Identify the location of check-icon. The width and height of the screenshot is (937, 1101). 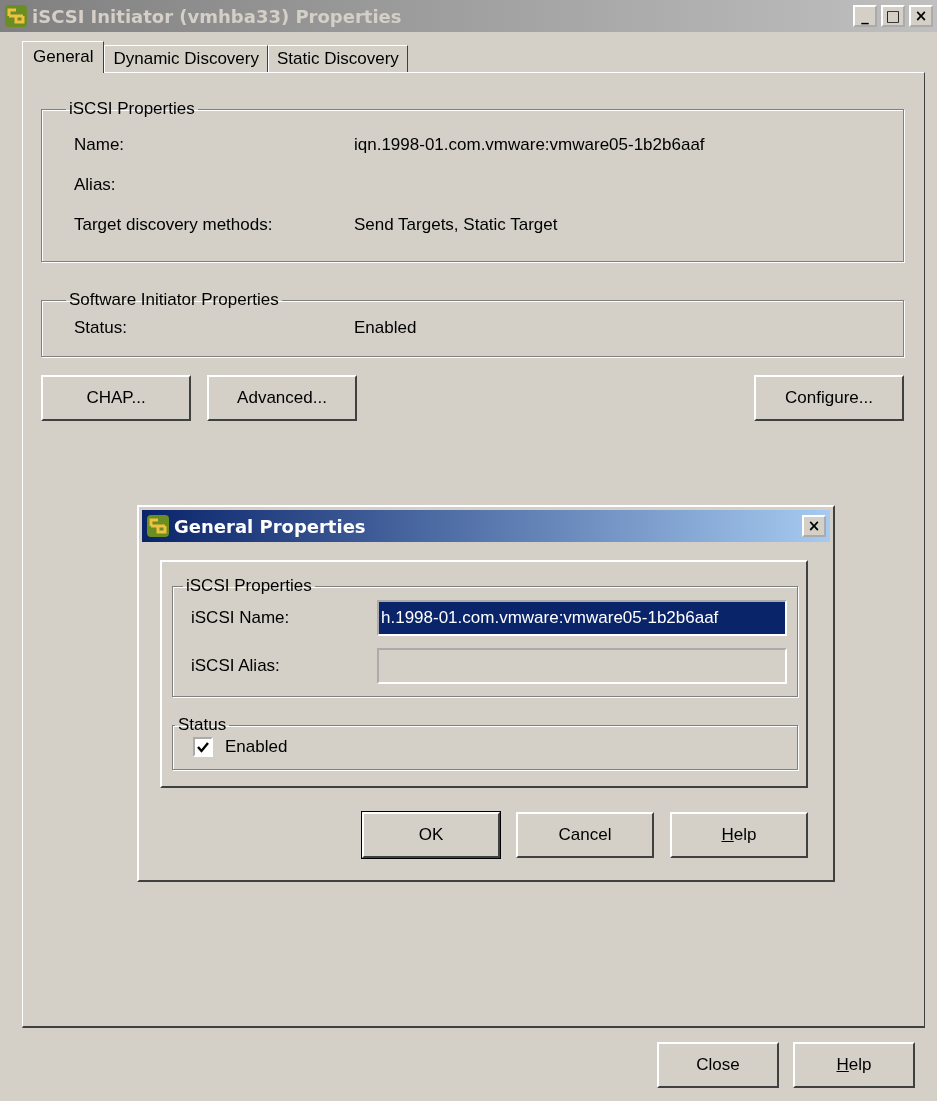
(203, 747).